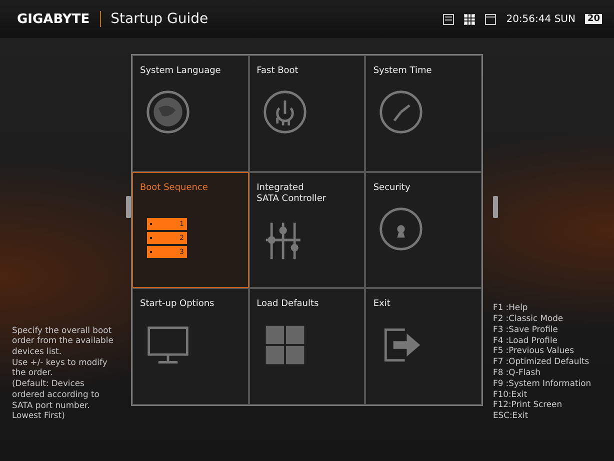 The height and width of the screenshot is (461, 614). I want to click on hotkey-hint: F7 :Optimized Defaults, so click(541, 362).